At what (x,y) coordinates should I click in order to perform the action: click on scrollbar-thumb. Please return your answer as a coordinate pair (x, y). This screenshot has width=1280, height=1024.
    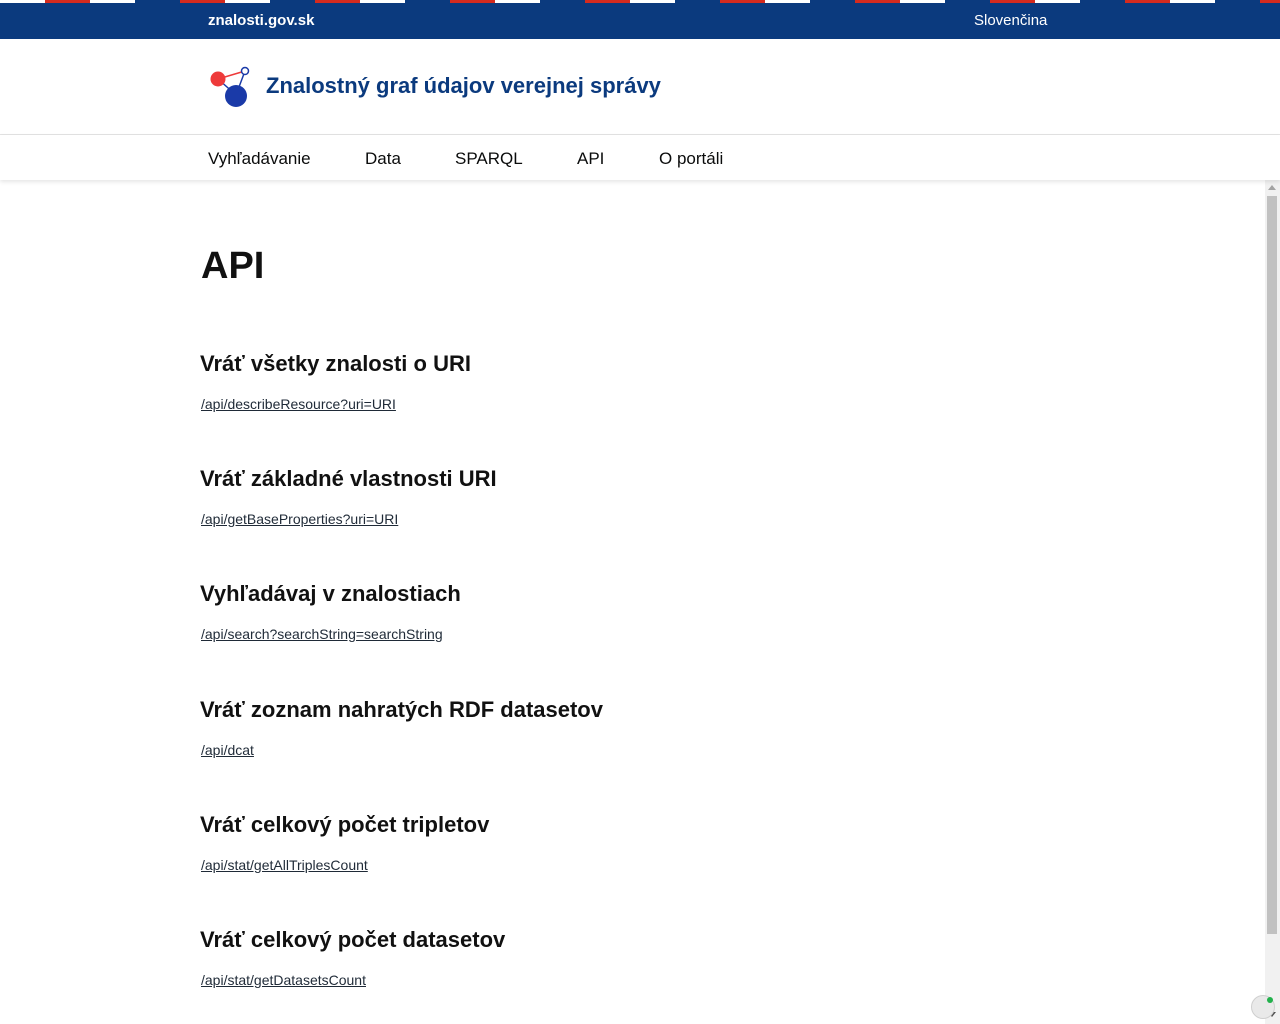
    Looking at the image, I should click on (1272, 565).